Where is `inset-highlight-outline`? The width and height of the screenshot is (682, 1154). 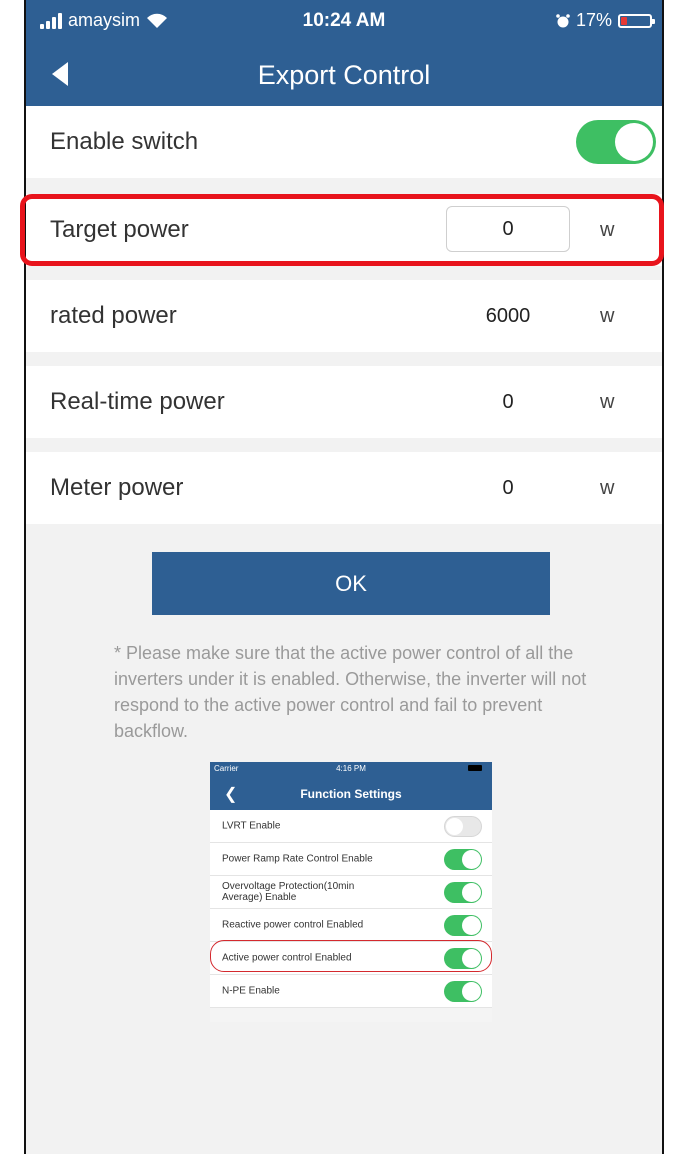
inset-highlight-outline is located at coordinates (351, 956).